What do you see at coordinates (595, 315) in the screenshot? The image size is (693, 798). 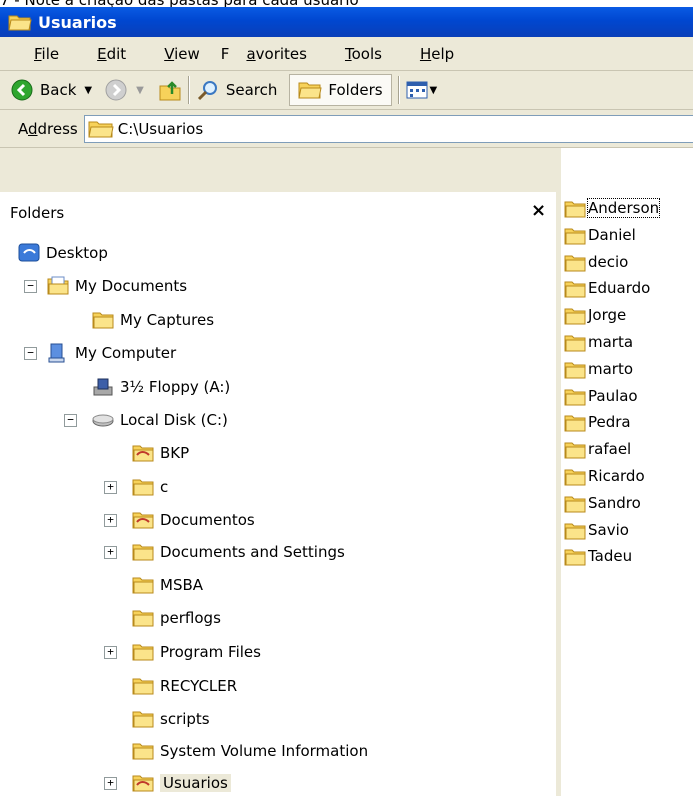 I see `file-item-jorge: Jorge` at bounding box center [595, 315].